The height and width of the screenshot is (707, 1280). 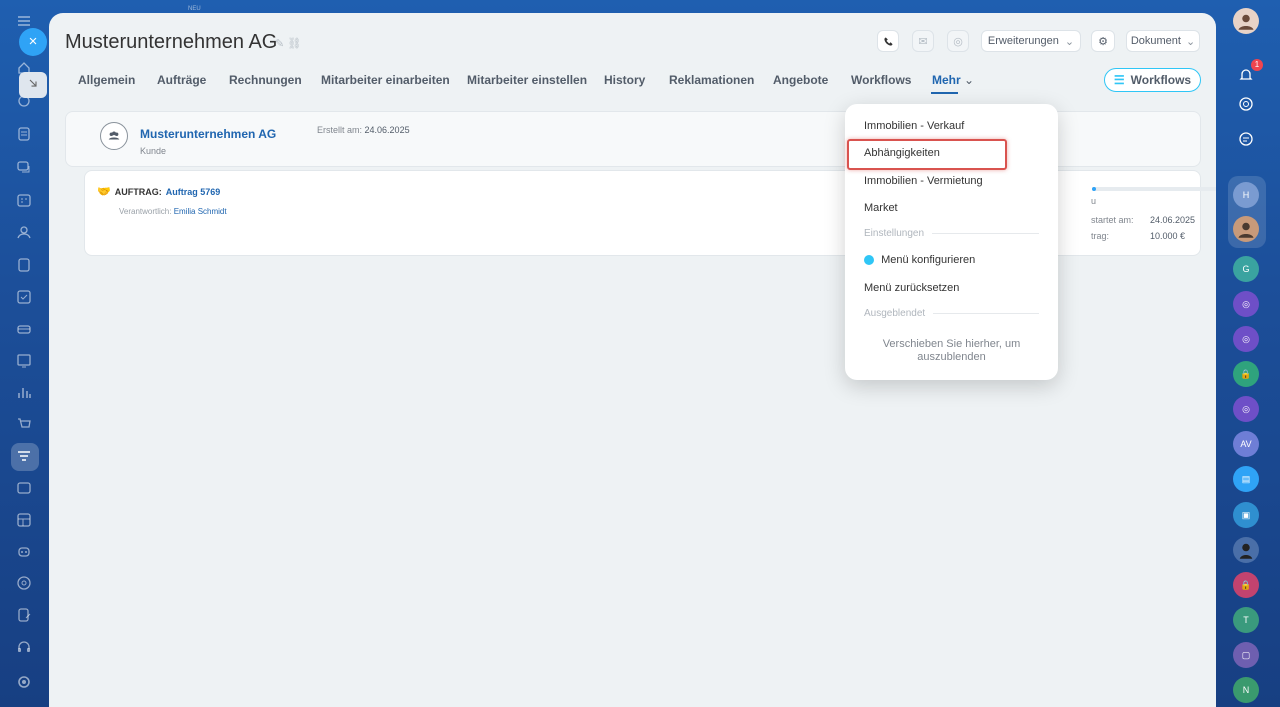 What do you see at coordinates (24, 683) in the screenshot?
I see `settings-icon` at bounding box center [24, 683].